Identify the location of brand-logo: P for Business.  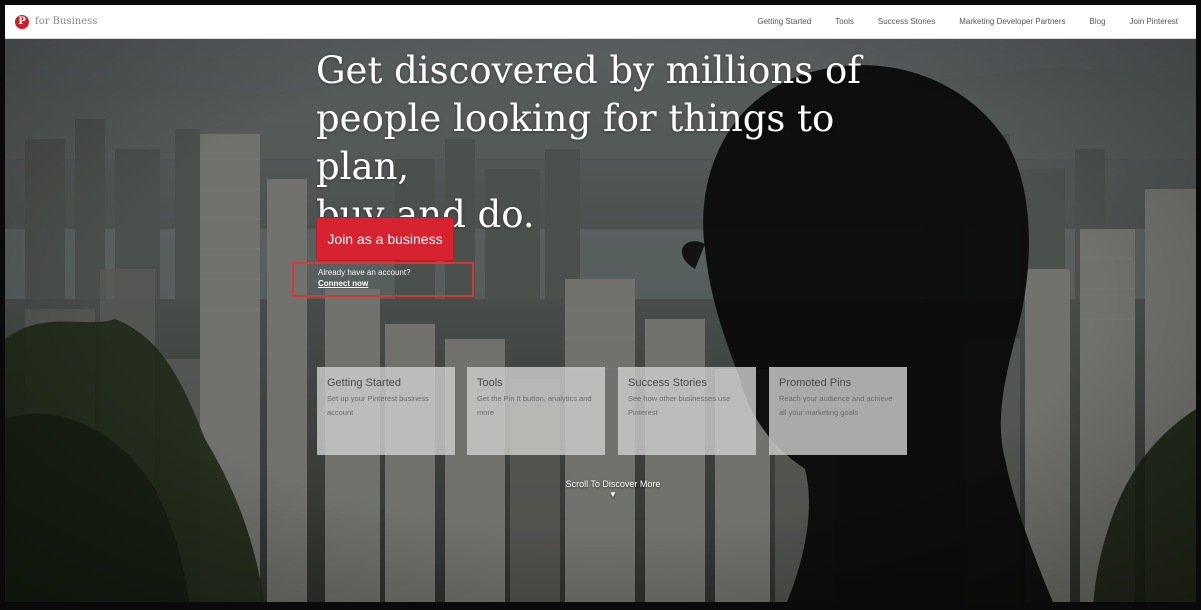
(56, 21).